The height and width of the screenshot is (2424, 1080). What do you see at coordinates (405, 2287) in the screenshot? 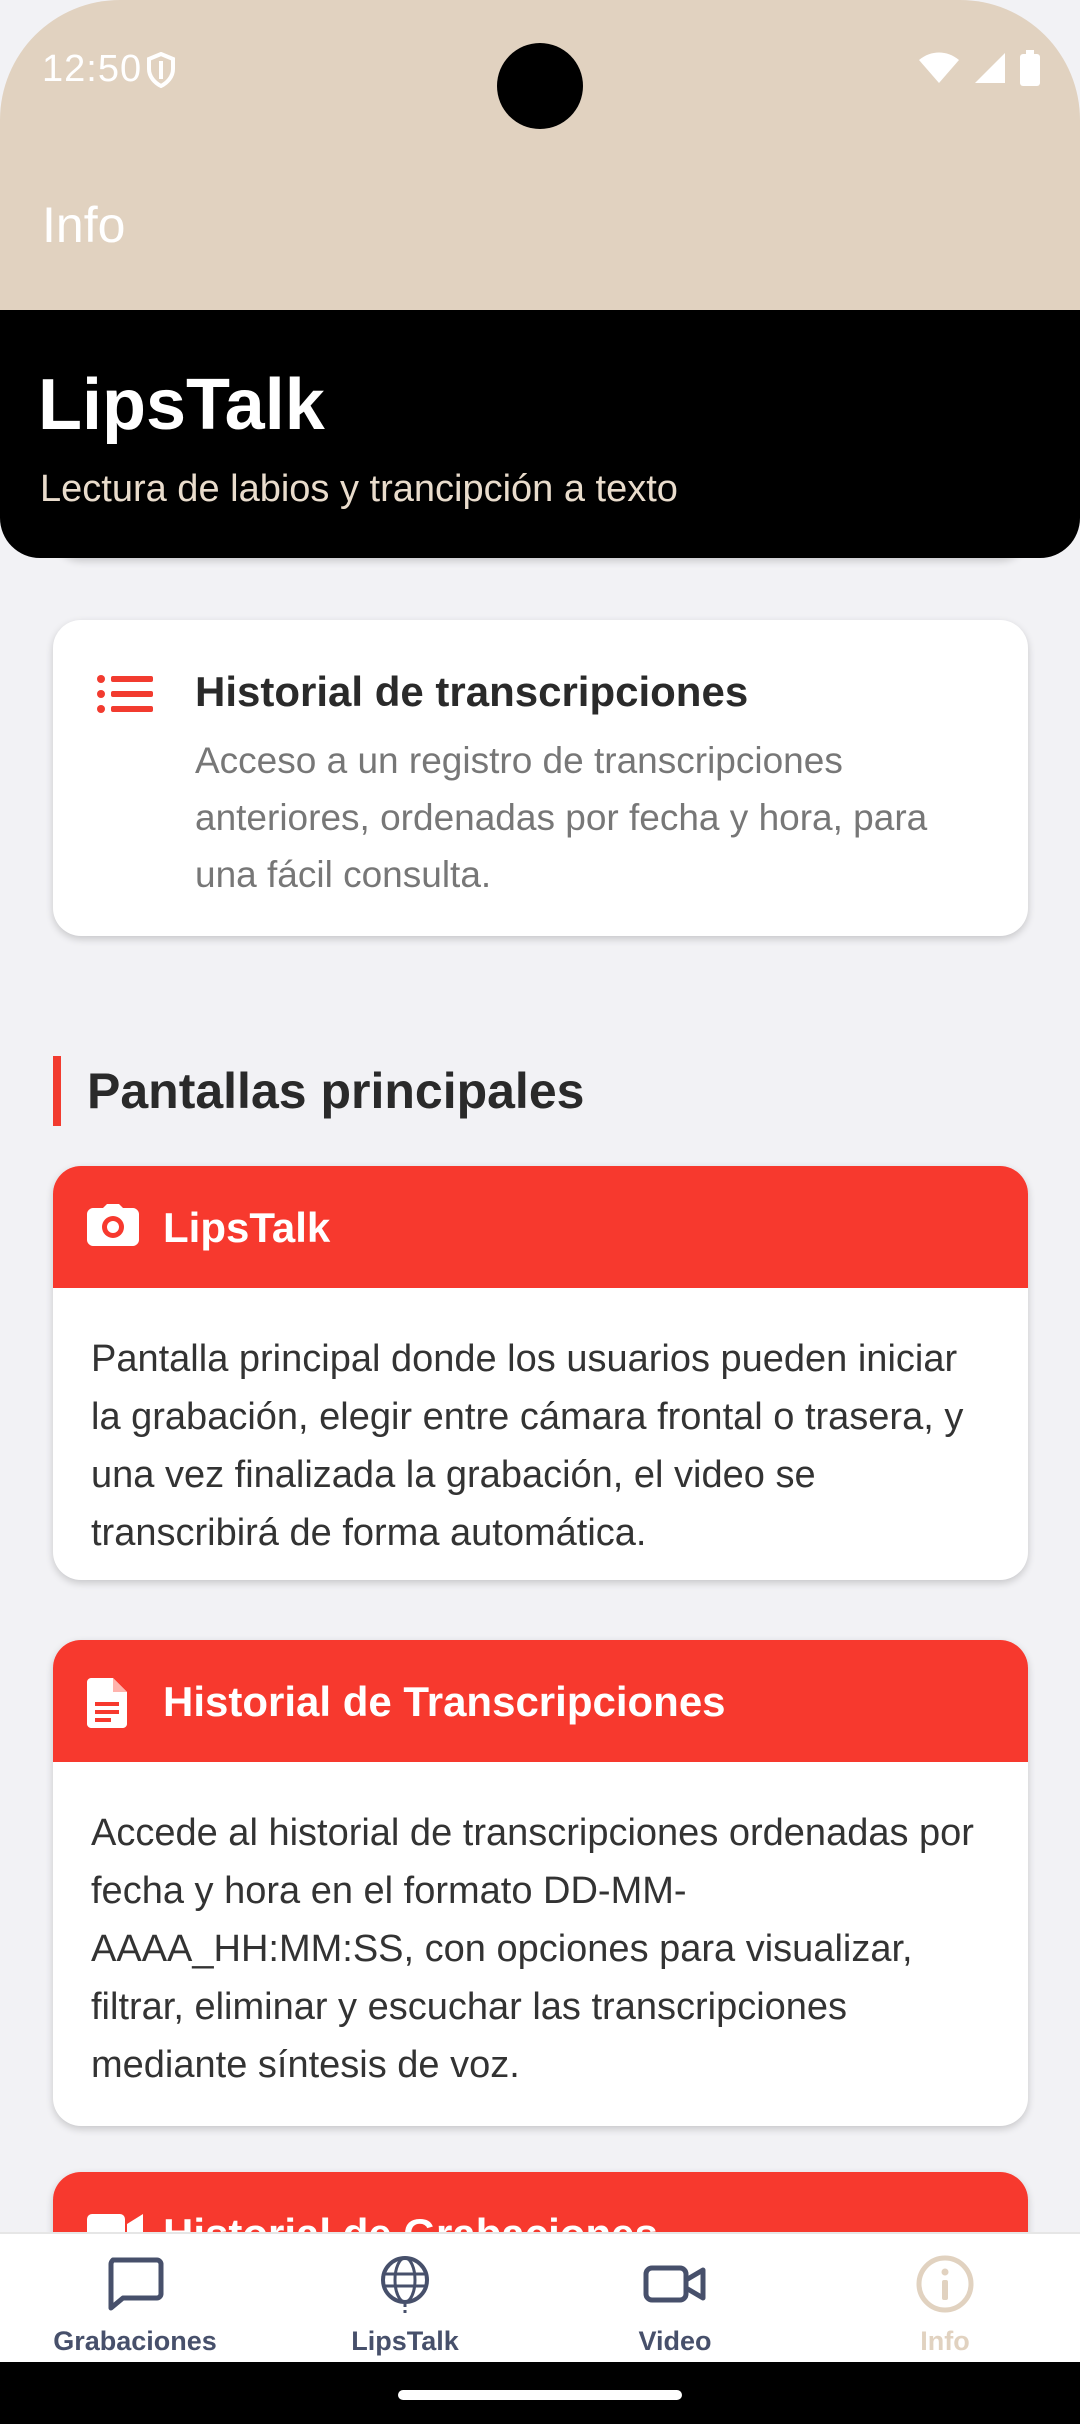
I see `globe-icon` at bounding box center [405, 2287].